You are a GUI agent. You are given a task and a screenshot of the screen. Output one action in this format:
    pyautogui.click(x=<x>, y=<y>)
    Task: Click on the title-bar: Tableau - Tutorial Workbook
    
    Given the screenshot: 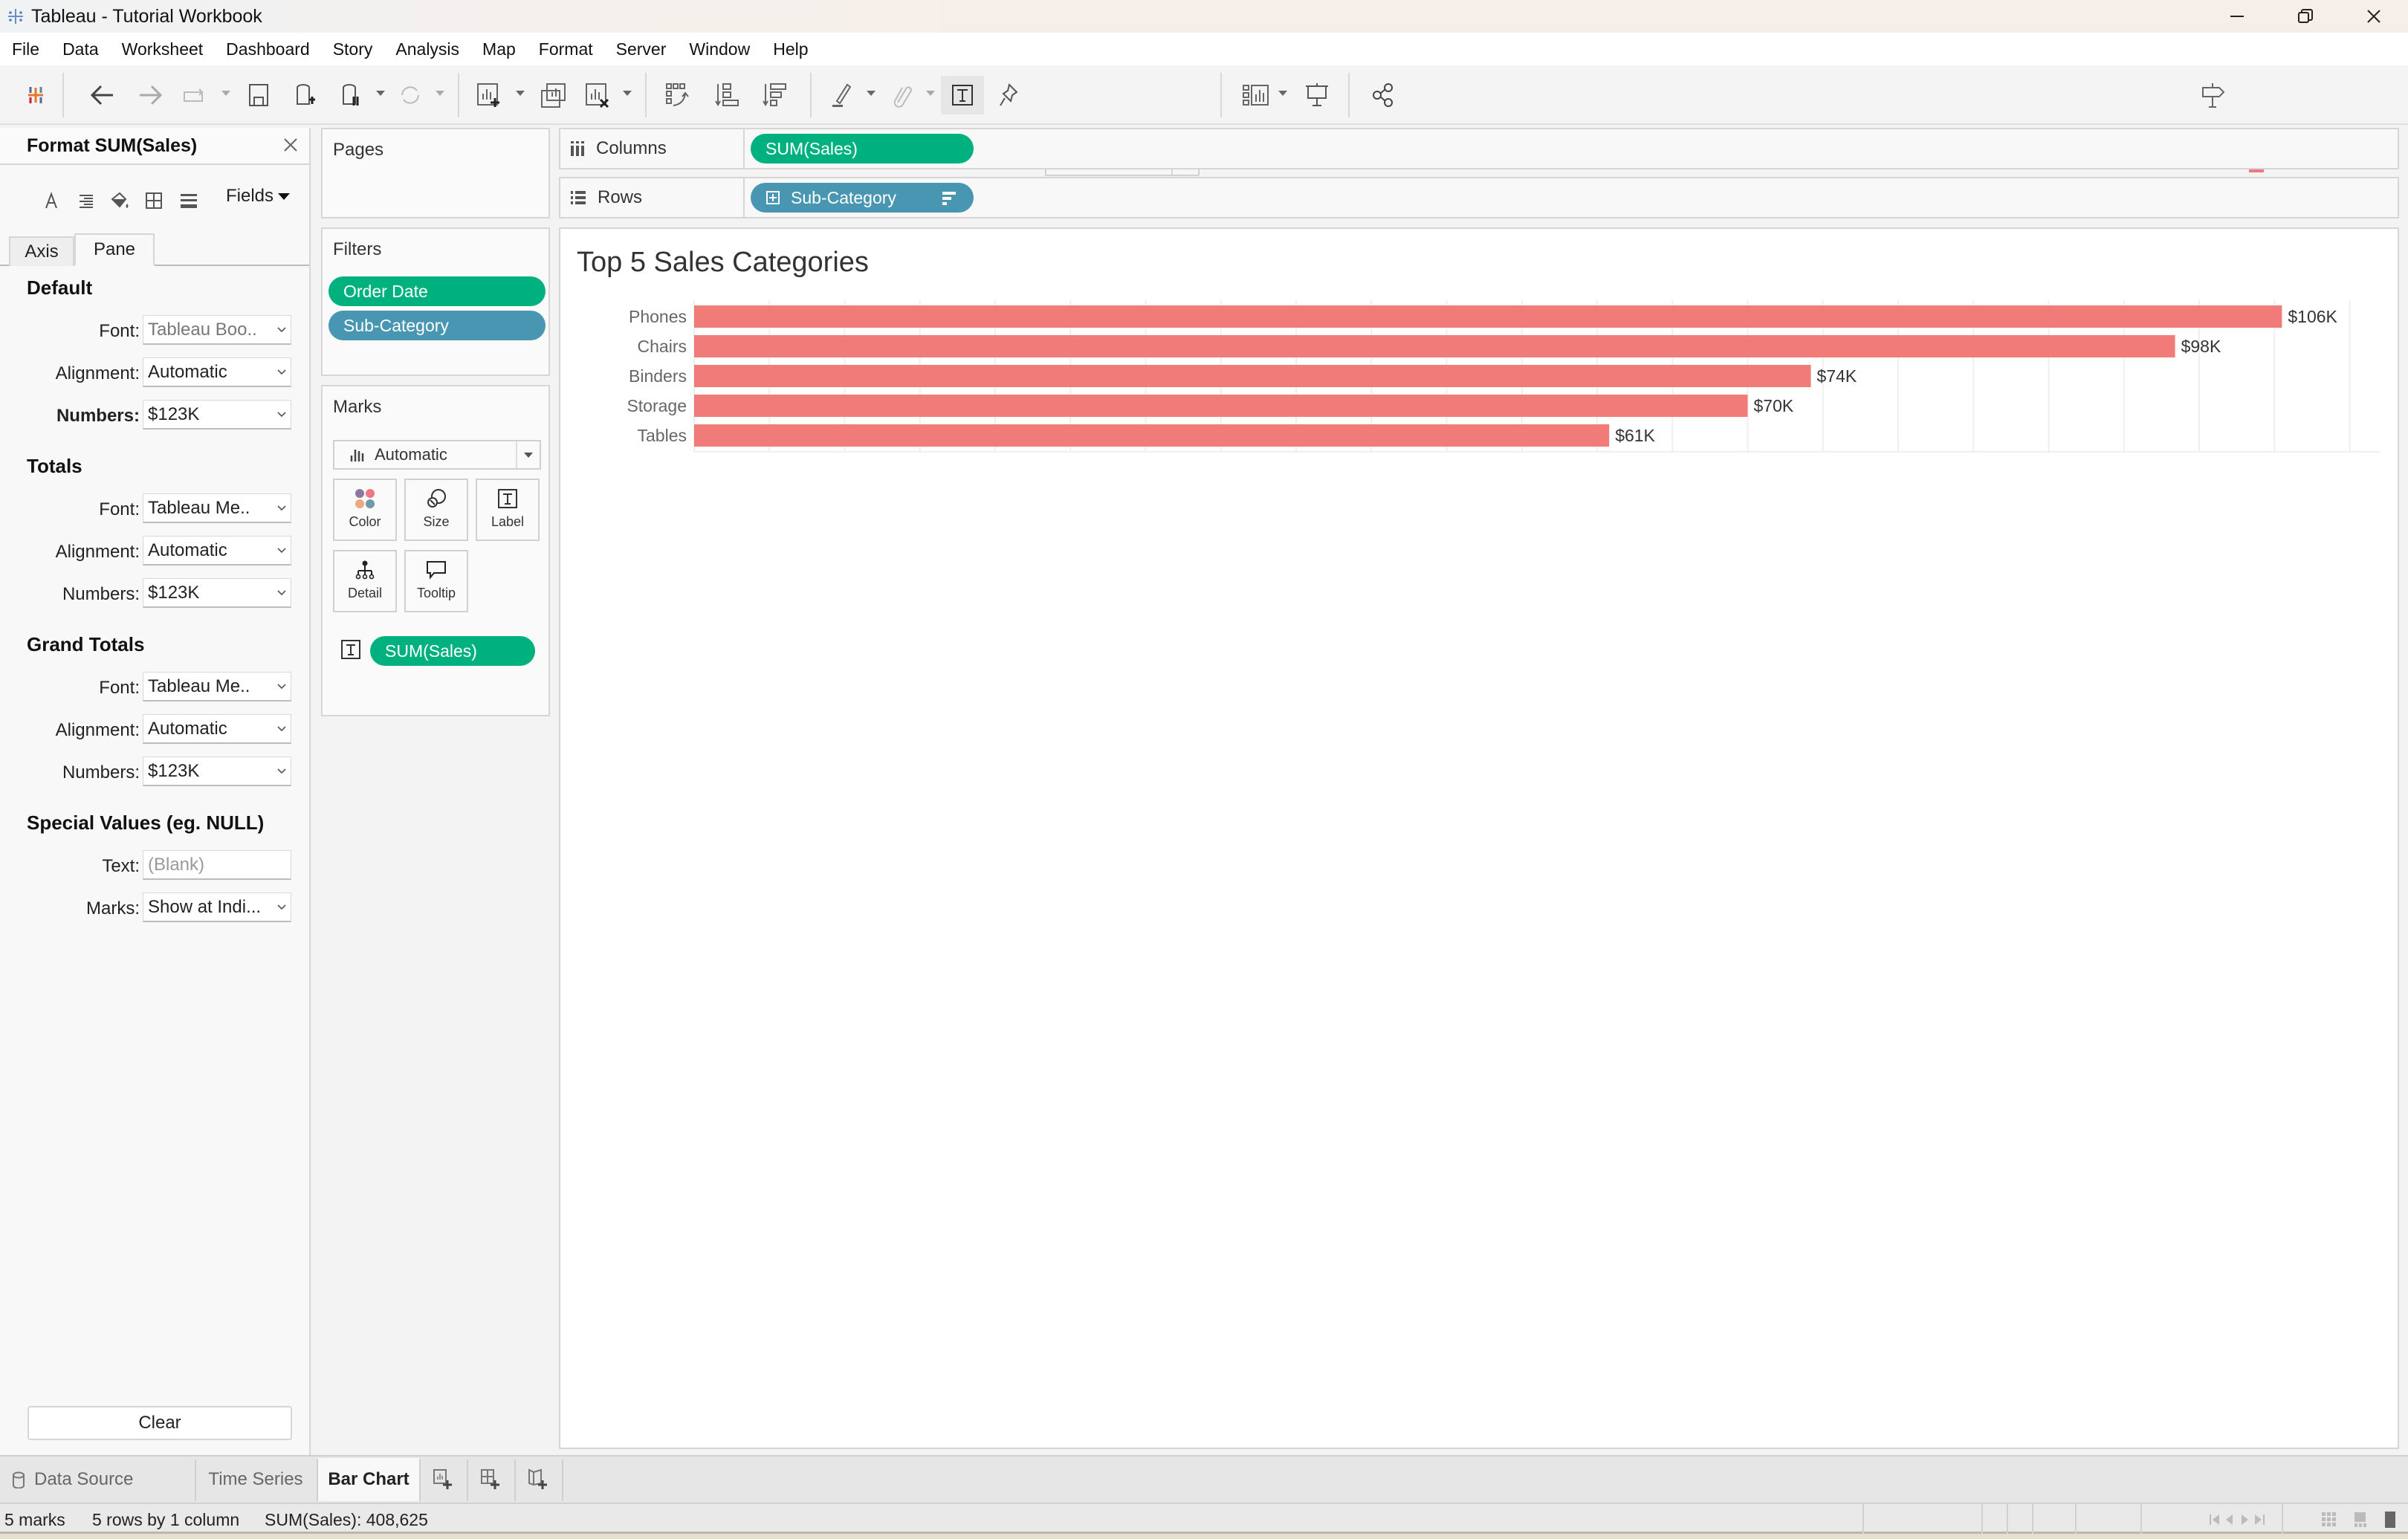 What is the action you would take?
    pyautogui.click(x=1204, y=16)
    